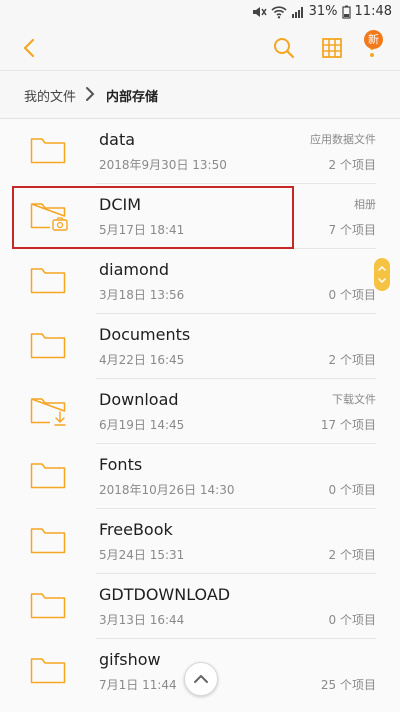  What do you see at coordinates (298, 12) in the screenshot?
I see `signal-icon` at bounding box center [298, 12].